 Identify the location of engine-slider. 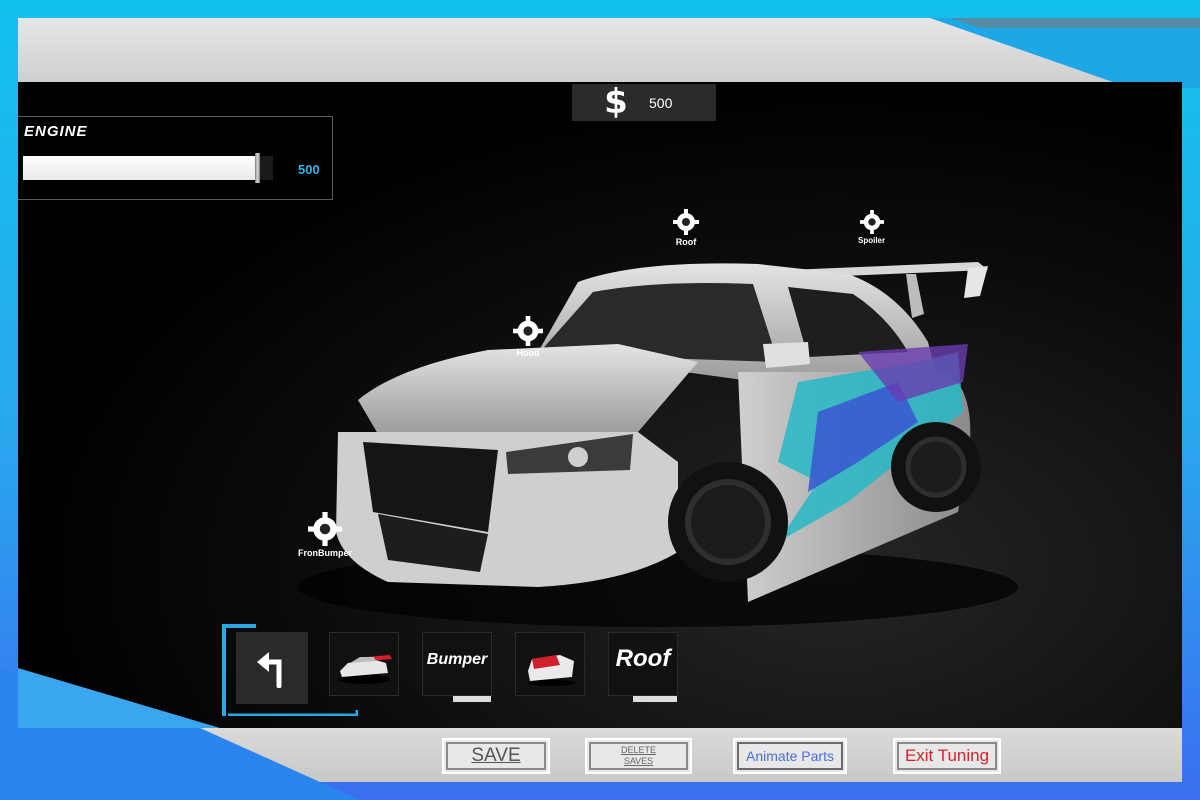
(148, 168).